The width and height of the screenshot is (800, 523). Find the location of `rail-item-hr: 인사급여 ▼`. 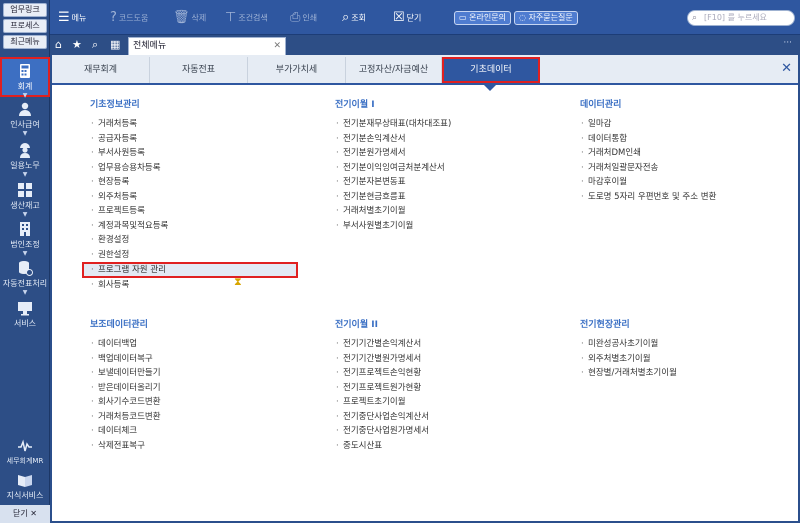

rail-item-hr: 인사급여 ▼ is located at coordinates (25, 119).